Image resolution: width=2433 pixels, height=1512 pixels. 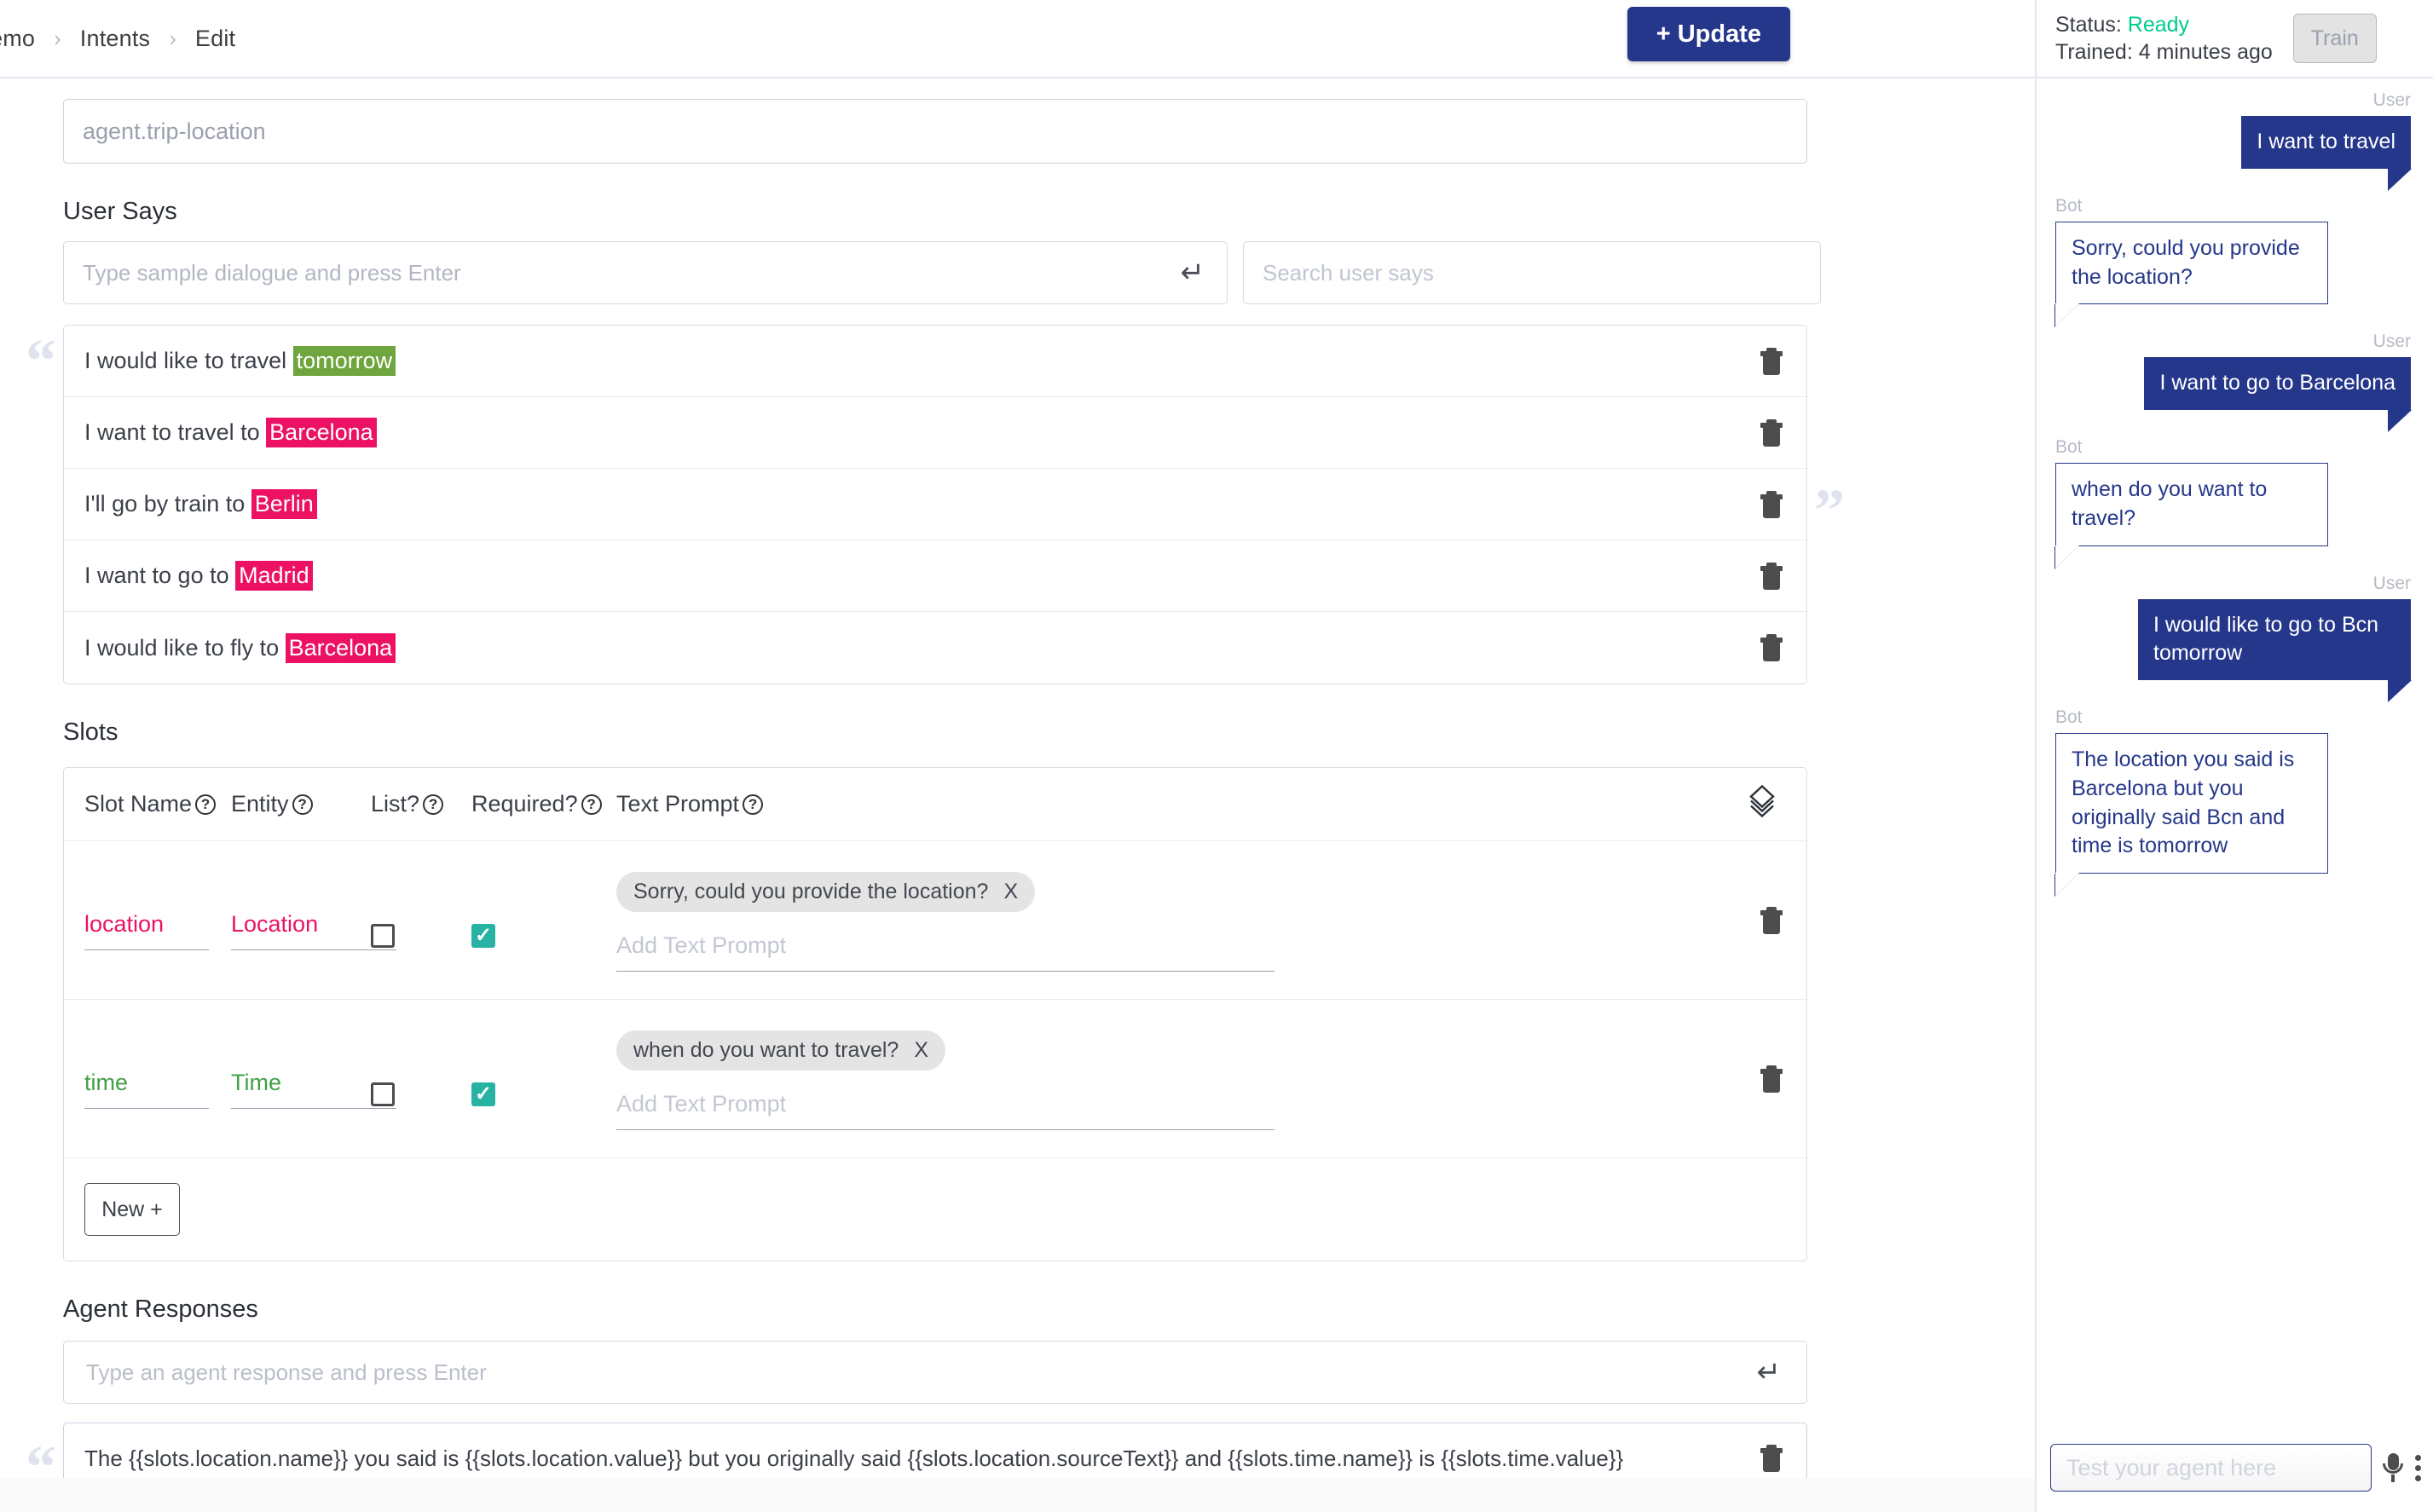 What do you see at coordinates (240, 361) in the screenshot?
I see `user-says-item-text: I would like to travel tomorrow` at bounding box center [240, 361].